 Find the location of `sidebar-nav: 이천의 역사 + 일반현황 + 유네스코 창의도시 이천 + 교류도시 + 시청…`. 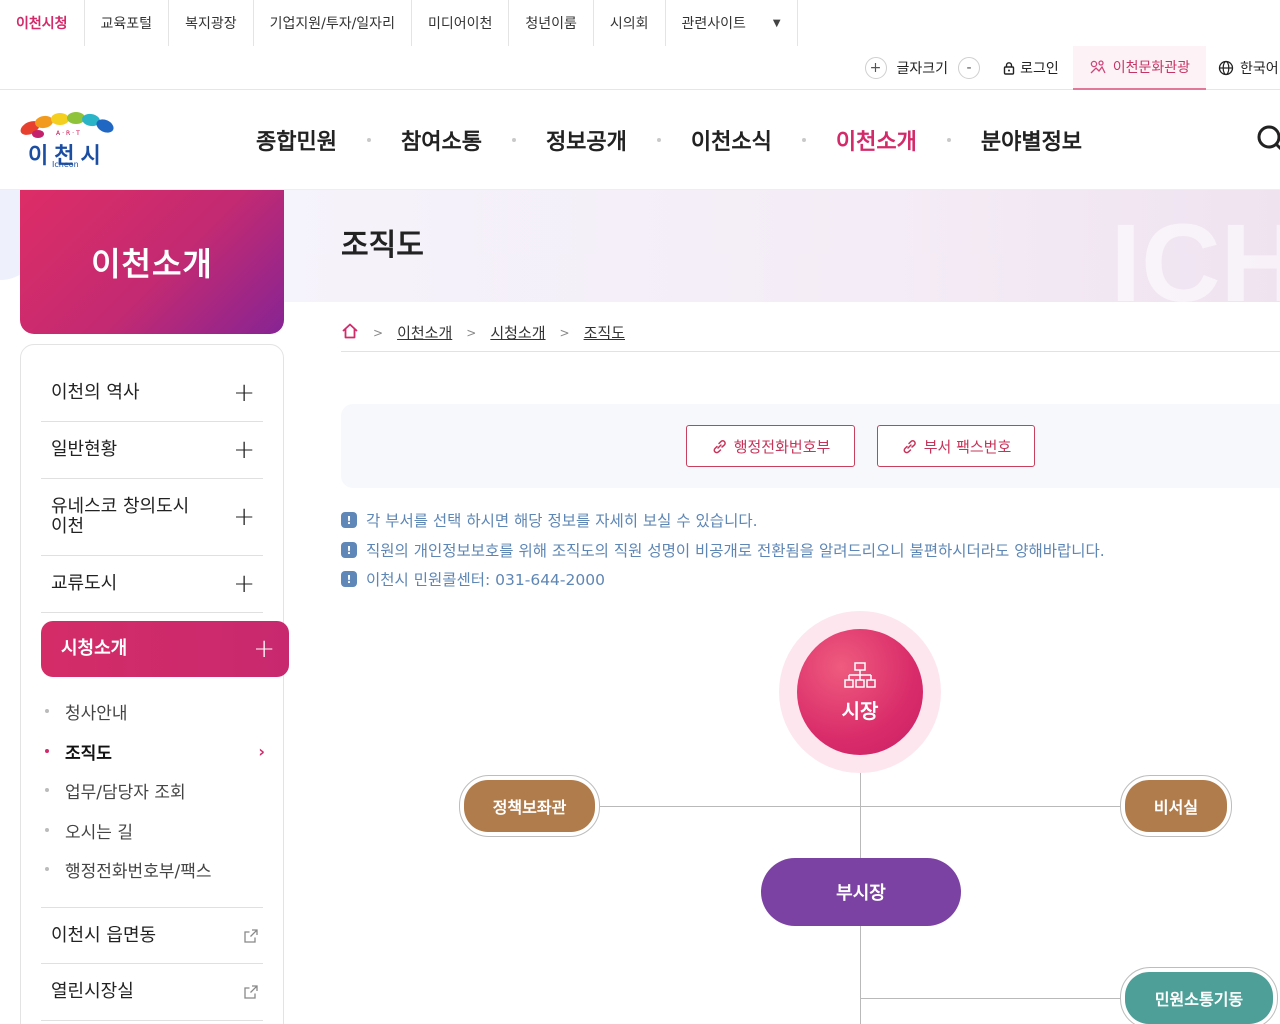

sidebar-nav: 이천의 역사 + 일반현황 + 유네스코 창의도시 이천 + 교류도시 + 시청… is located at coordinates (154, 684).